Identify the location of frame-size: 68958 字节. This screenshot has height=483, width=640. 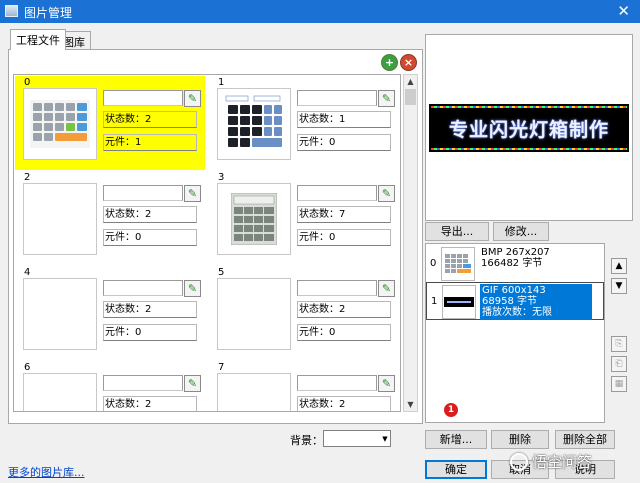
(509, 301).